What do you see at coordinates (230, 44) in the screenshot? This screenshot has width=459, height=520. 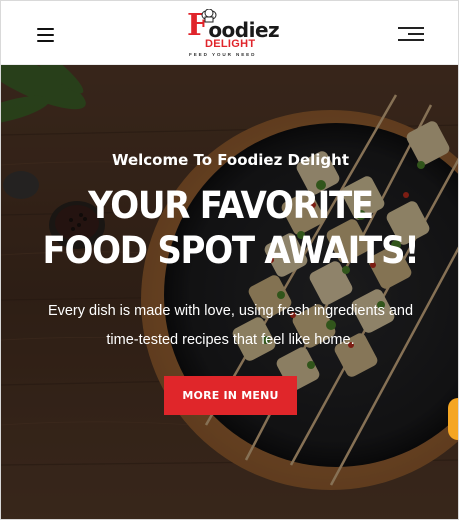 I see `logo-subtitle: DELIGHT` at bounding box center [230, 44].